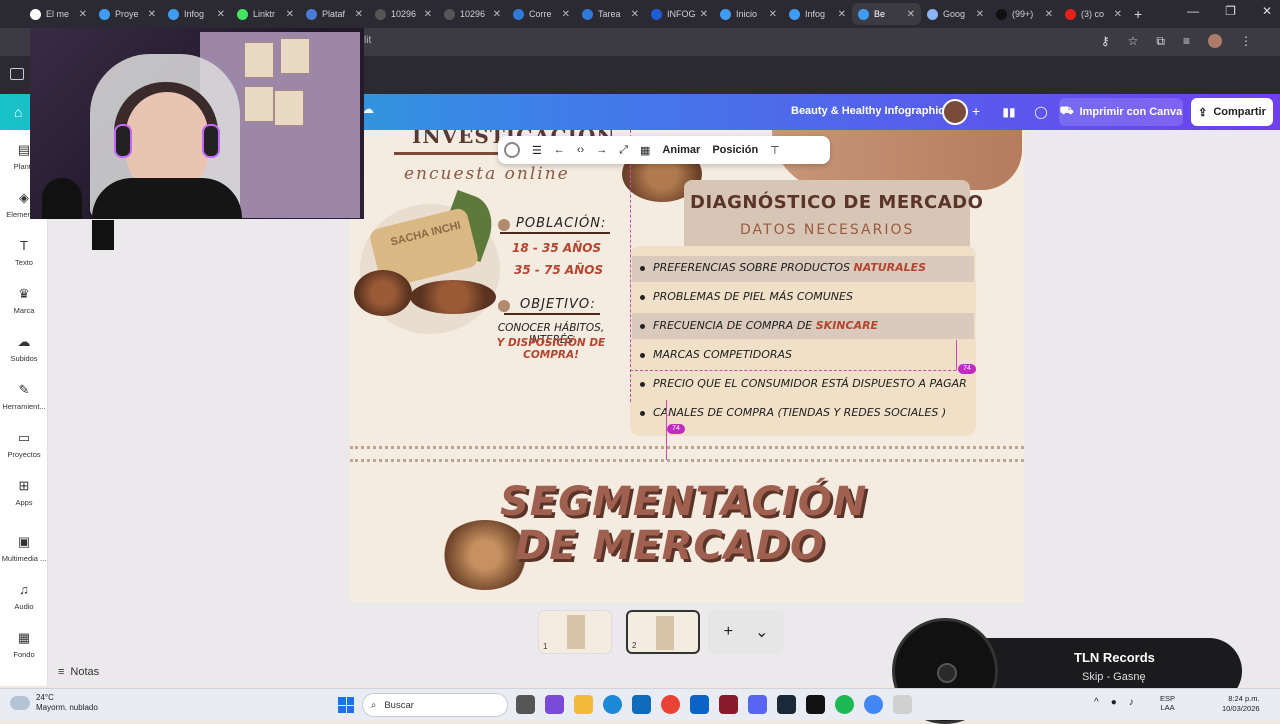 This screenshot has width=1280, height=724. What do you see at coordinates (346, 705) in the screenshot?
I see `start-button` at bounding box center [346, 705].